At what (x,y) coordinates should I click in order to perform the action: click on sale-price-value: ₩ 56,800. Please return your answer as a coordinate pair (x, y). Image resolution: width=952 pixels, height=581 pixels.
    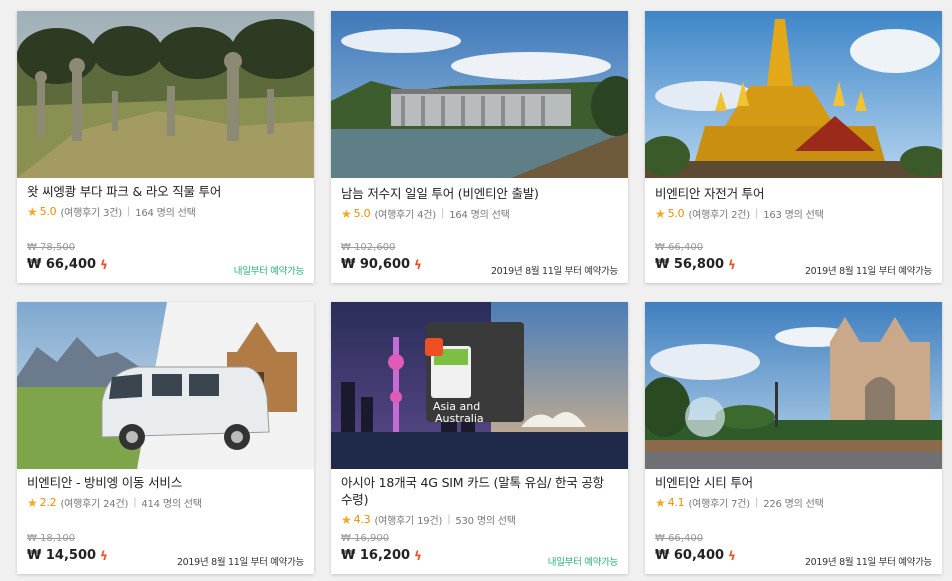
    Looking at the image, I should click on (690, 264).